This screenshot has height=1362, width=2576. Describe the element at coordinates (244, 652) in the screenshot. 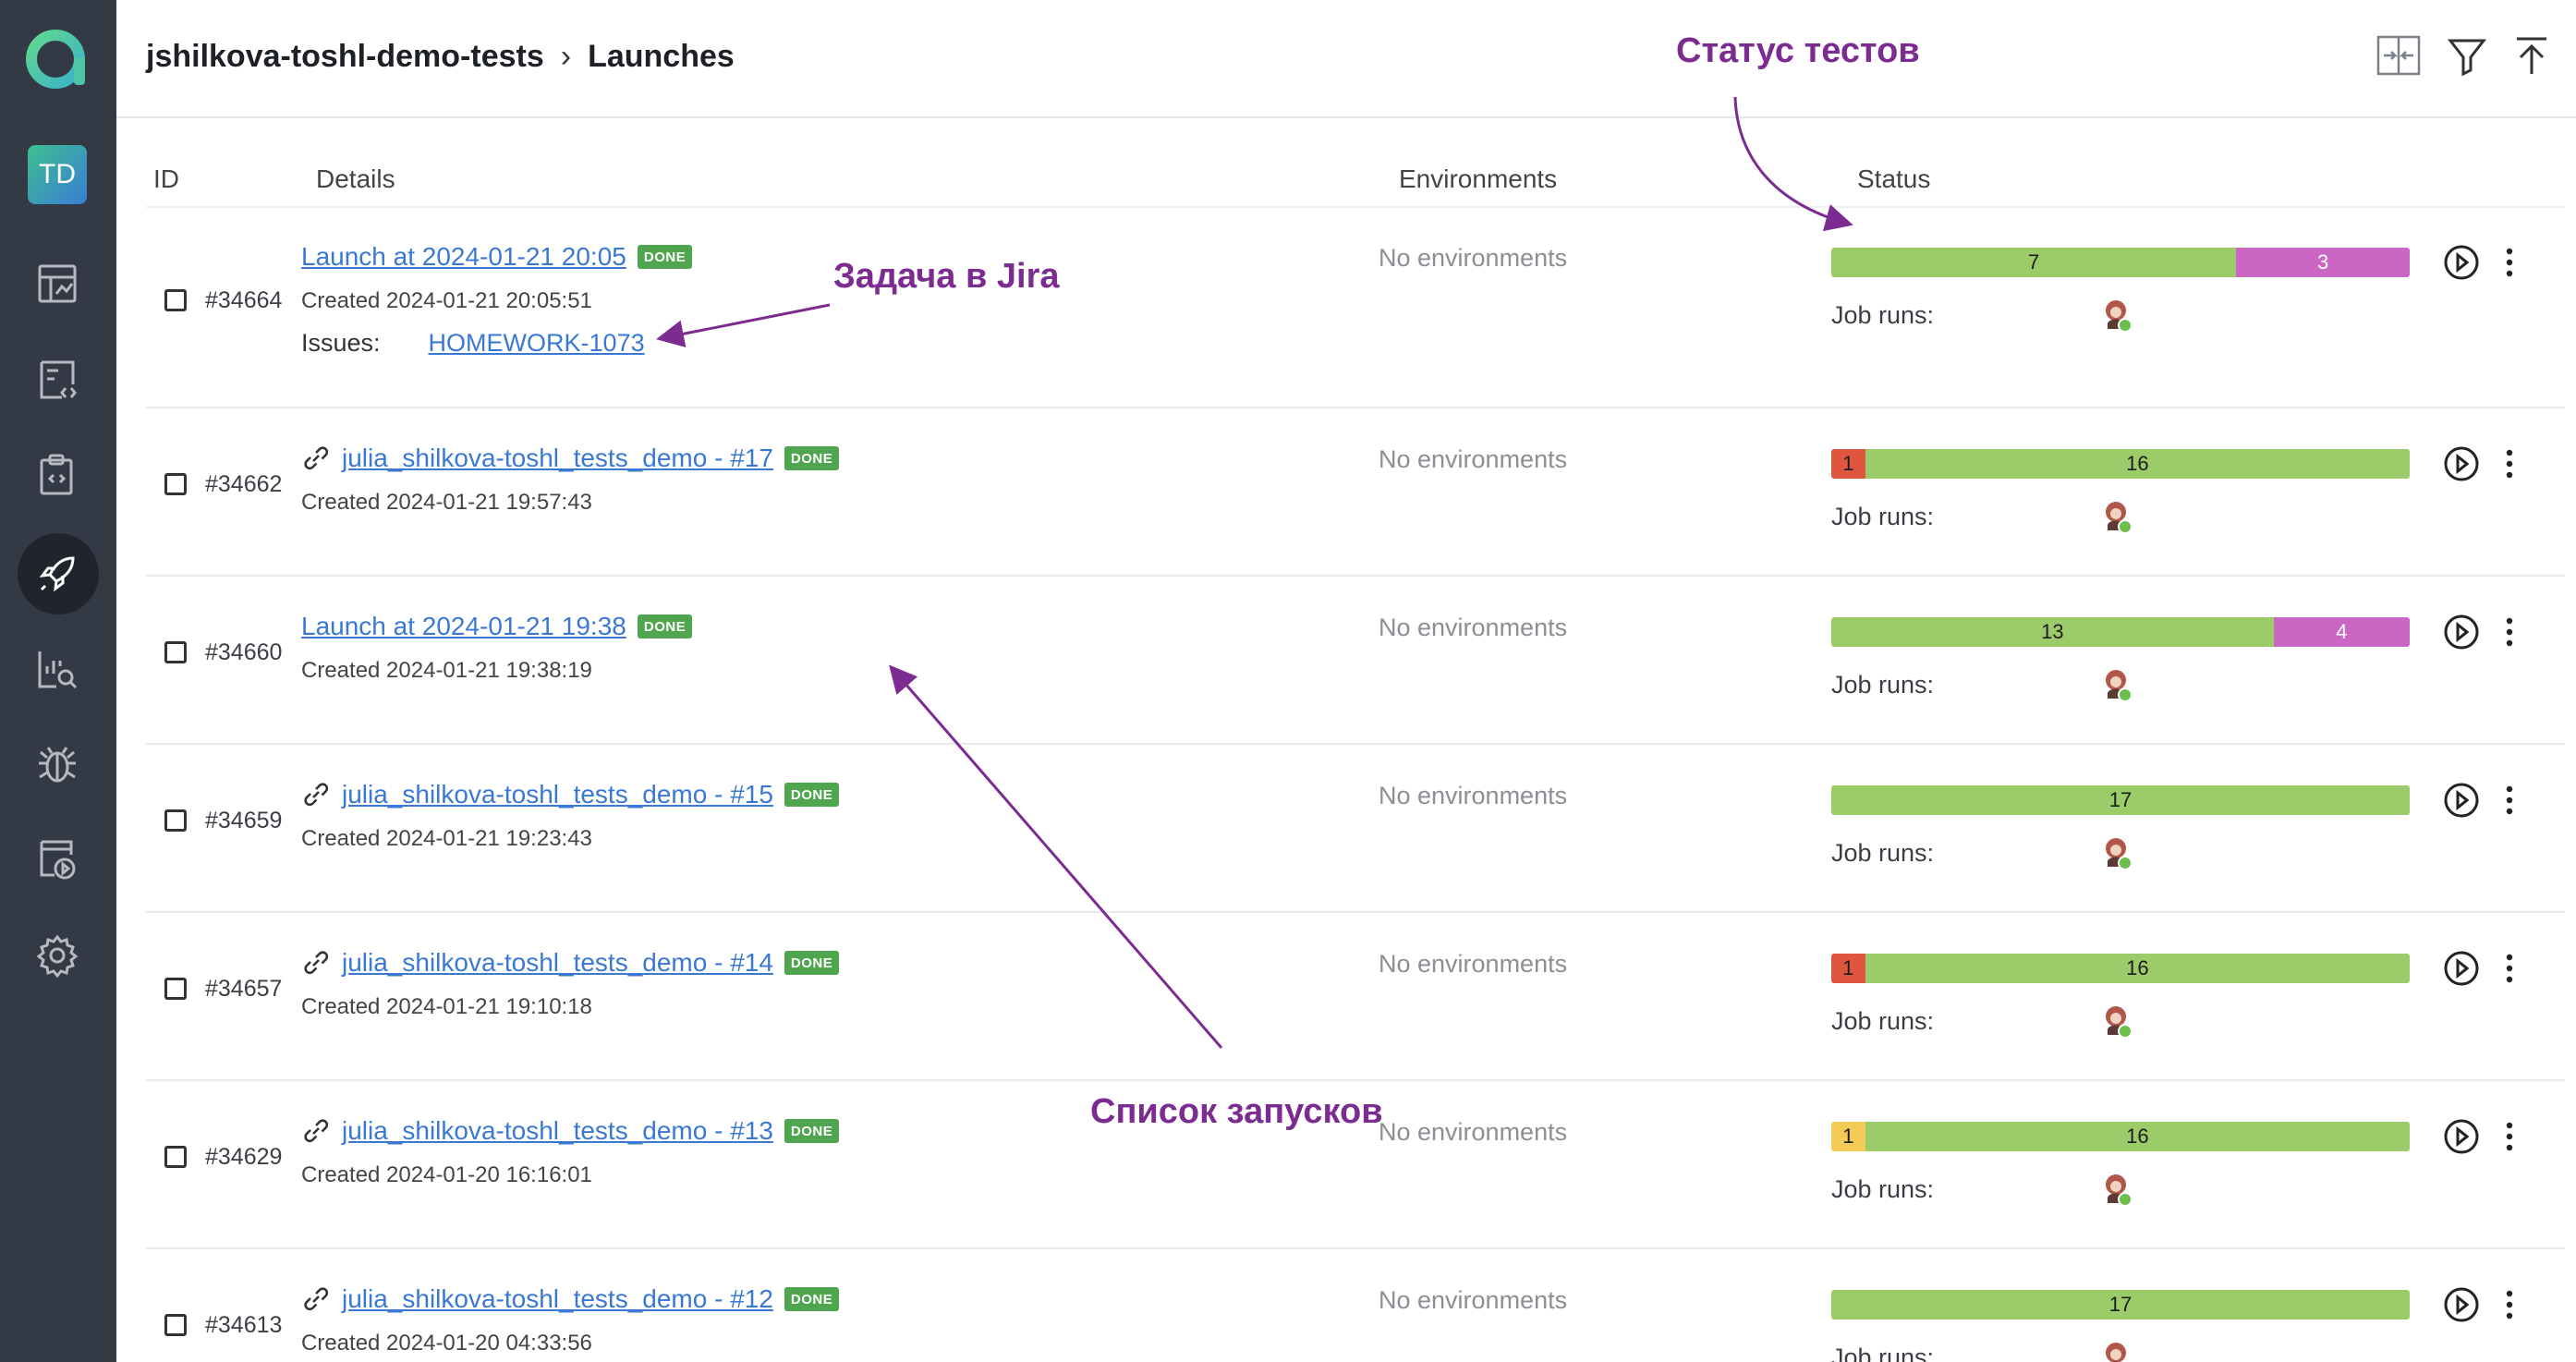

I see `launch-id: #34660` at that location.